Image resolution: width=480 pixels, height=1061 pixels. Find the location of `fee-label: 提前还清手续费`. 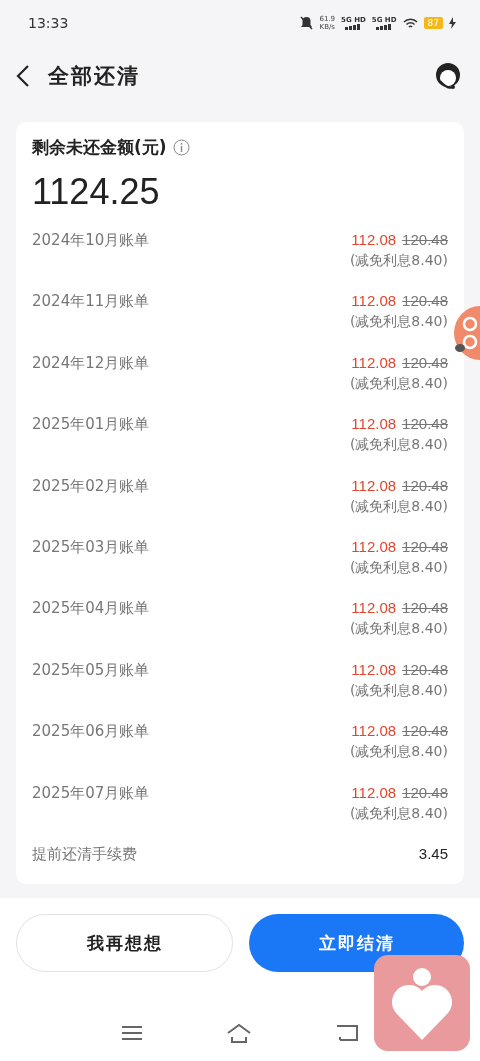

fee-label: 提前还清手续费 is located at coordinates (84, 854).